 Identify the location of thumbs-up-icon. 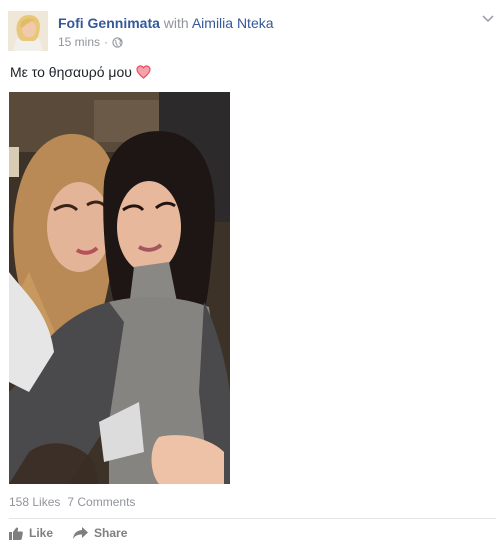
(16, 533).